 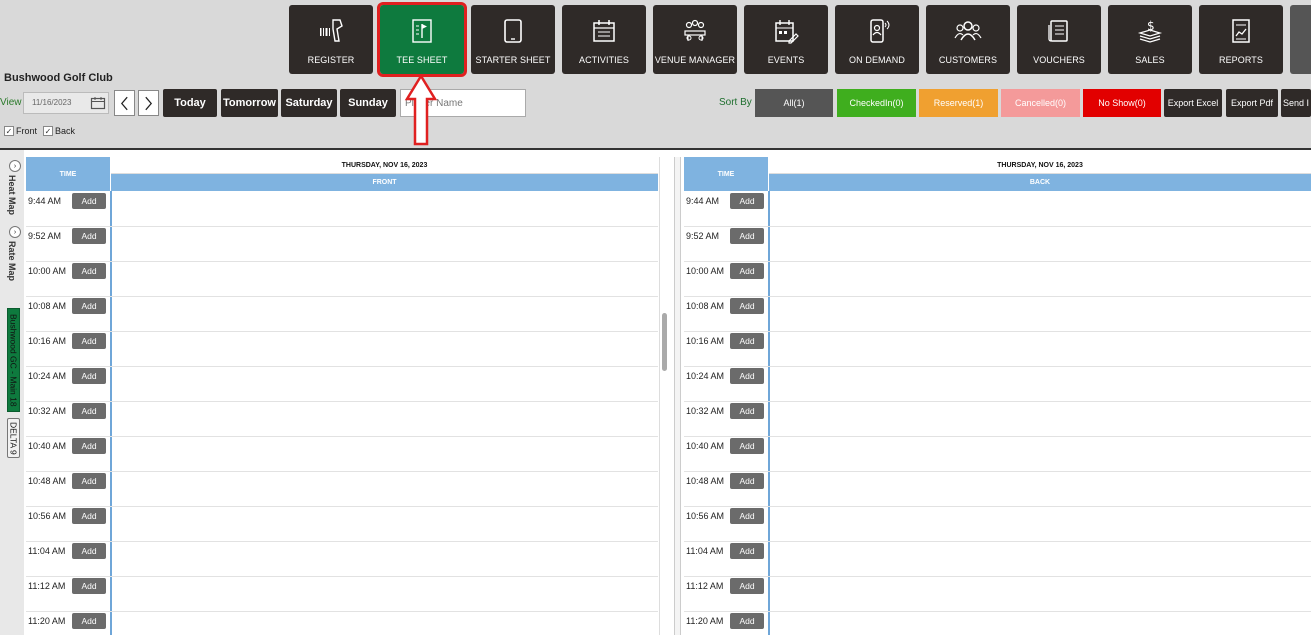 I want to click on nav-events-button: EVENTS, so click(x=786, y=39).